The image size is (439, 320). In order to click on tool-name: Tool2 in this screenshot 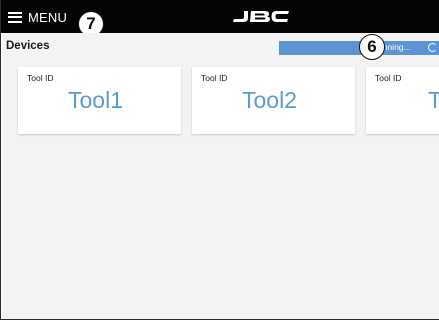, I will do `click(269, 100)`.